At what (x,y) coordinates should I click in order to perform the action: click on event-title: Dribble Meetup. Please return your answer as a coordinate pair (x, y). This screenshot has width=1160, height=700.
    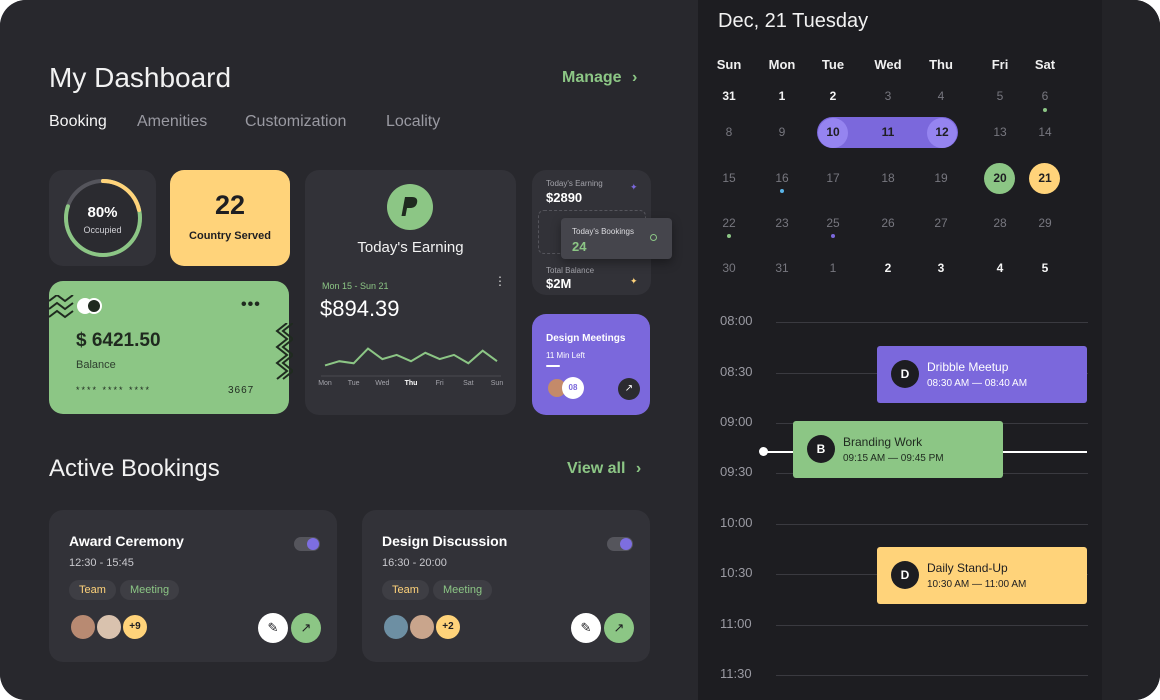
    Looking at the image, I should click on (968, 367).